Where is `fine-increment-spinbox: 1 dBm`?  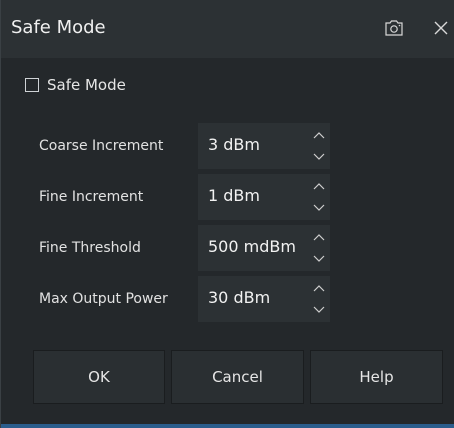
fine-increment-spinbox: 1 dBm is located at coordinates (264, 197).